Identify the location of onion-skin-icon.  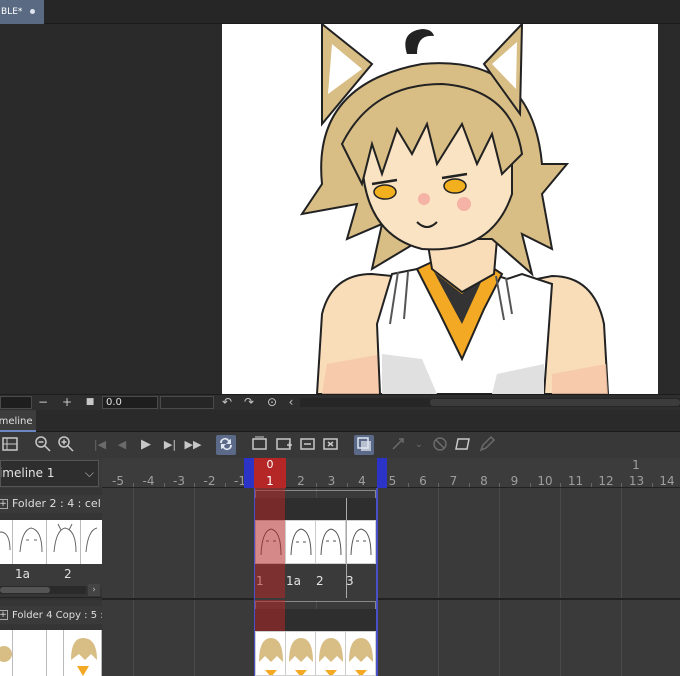
(364, 445).